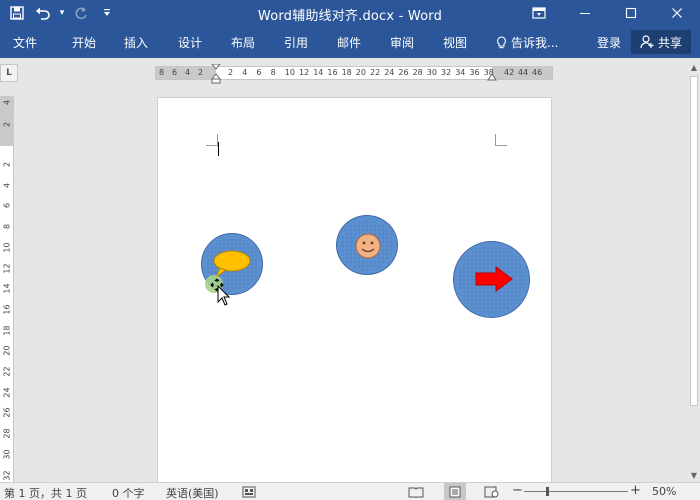 This screenshot has width=700, height=500. I want to click on circle-shape-arrow, so click(491, 279).